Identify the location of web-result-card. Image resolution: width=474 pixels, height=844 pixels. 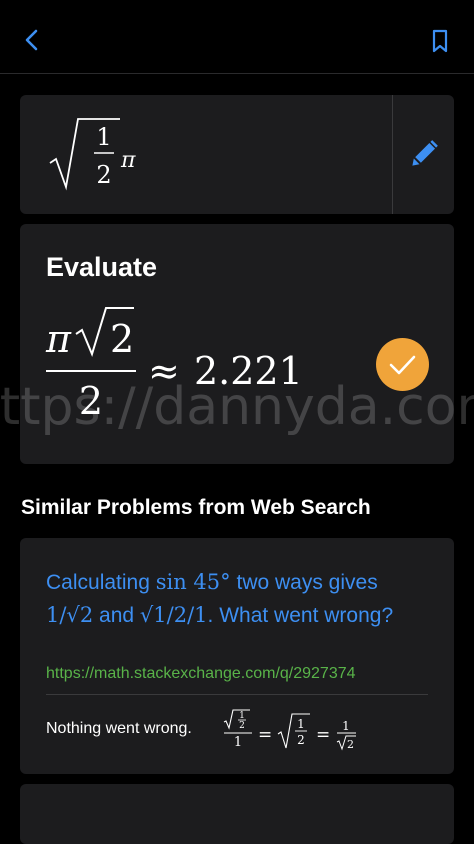
(237, 814).